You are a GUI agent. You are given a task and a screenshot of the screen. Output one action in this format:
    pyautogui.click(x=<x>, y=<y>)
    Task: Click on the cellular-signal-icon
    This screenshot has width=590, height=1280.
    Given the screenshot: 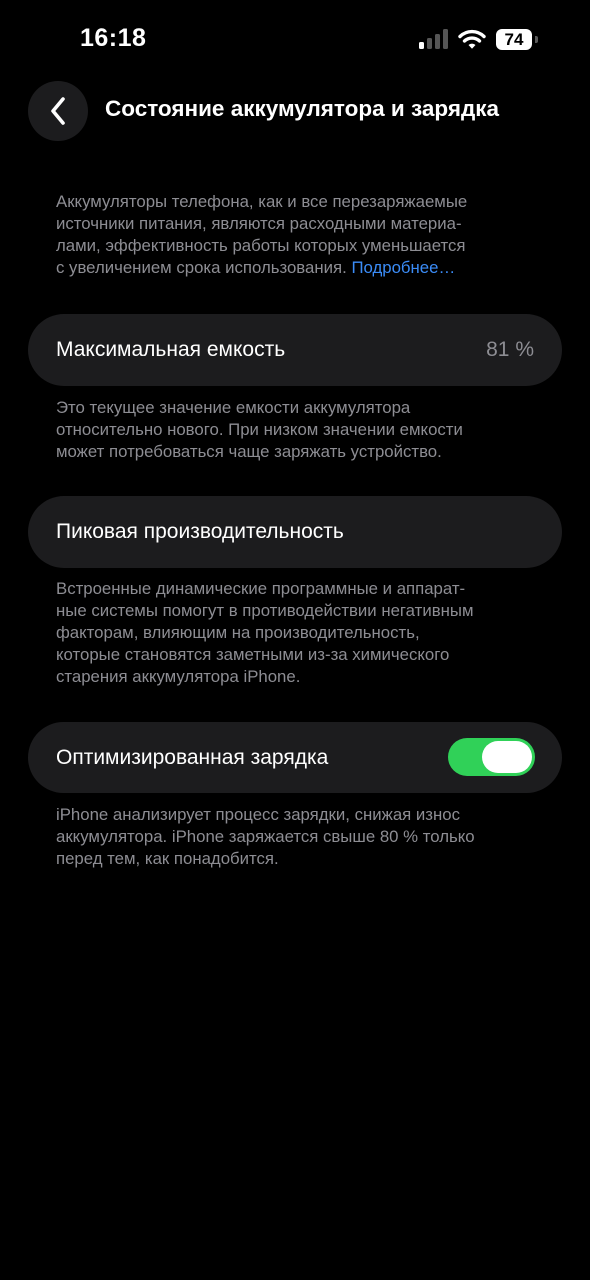 What is the action you would take?
    pyautogui.click(x=434, y=39)
    